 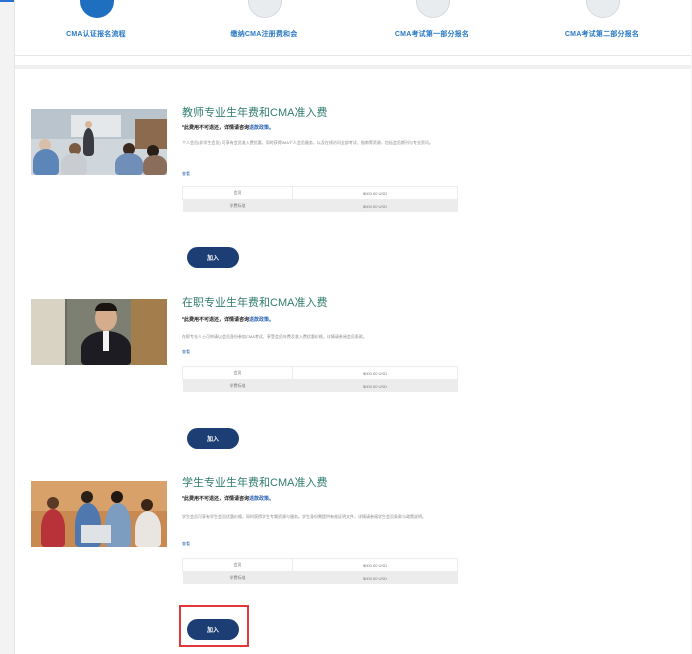 What do you see at coordinates (602, 34) in the screenshot?
I see `step-4-label: CMA考试第二部分报名` at bounding box center [602, 34].